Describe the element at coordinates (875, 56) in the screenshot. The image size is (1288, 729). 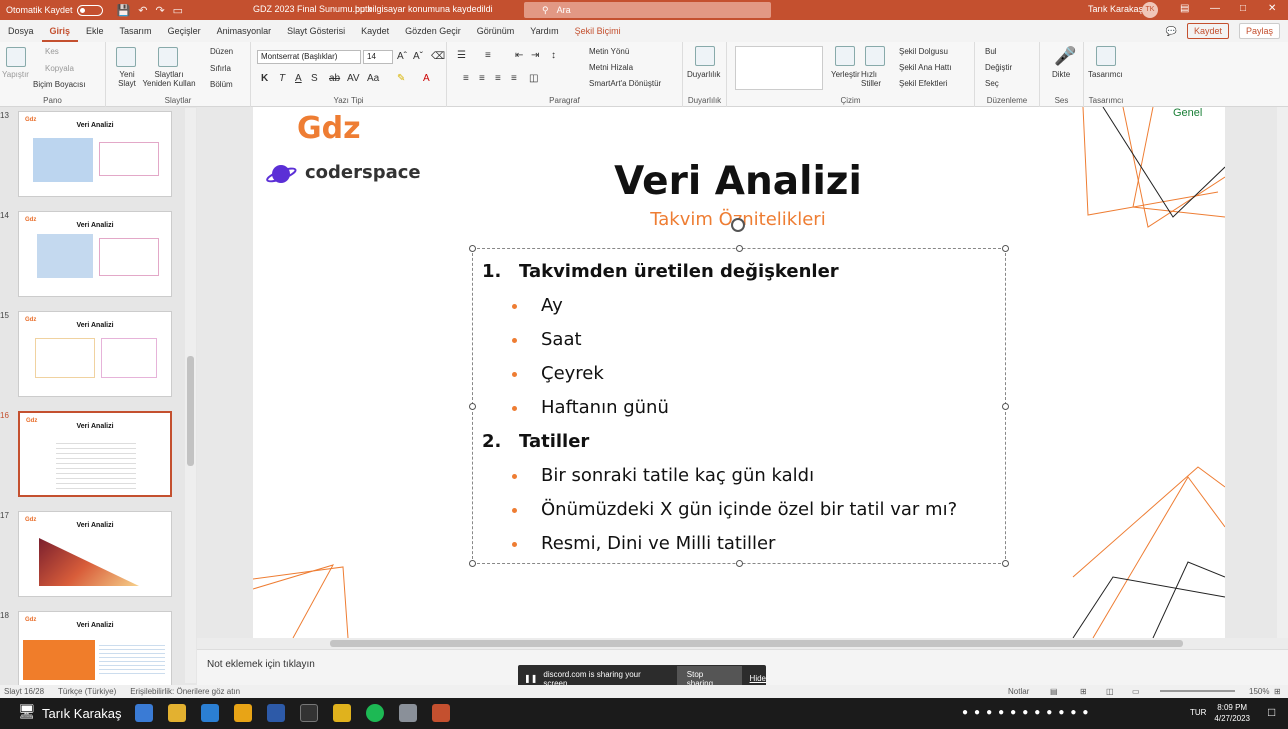
I see `quick-styles-icon` at that location.